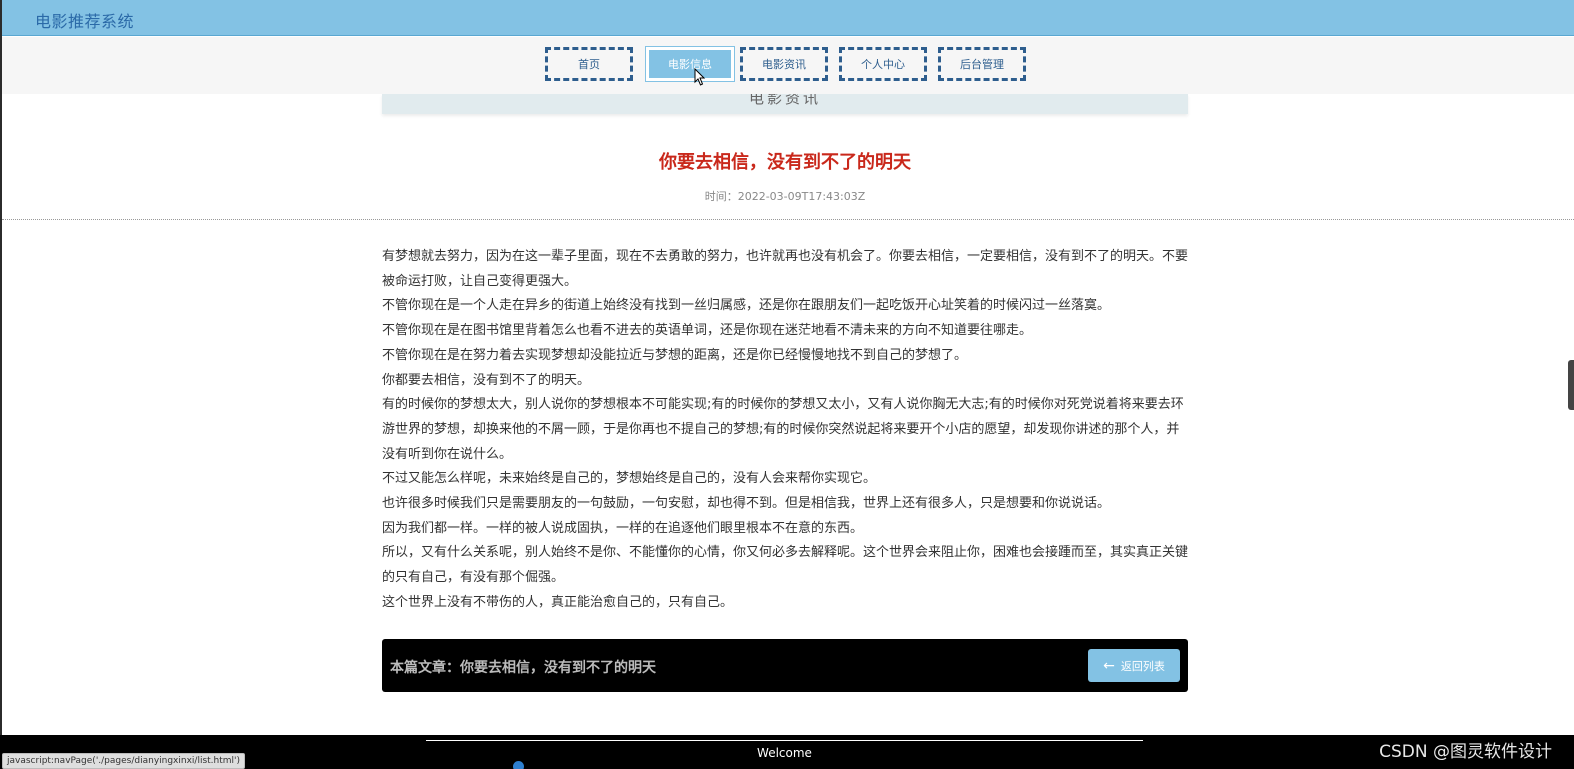 This screenshot has width=1574, height=769. What do you see at coordinates (785, 196) in the screenshot?
I see `article-time: 时间：2022-03-09T17:43:03Z` at bounding box center [785, 196].